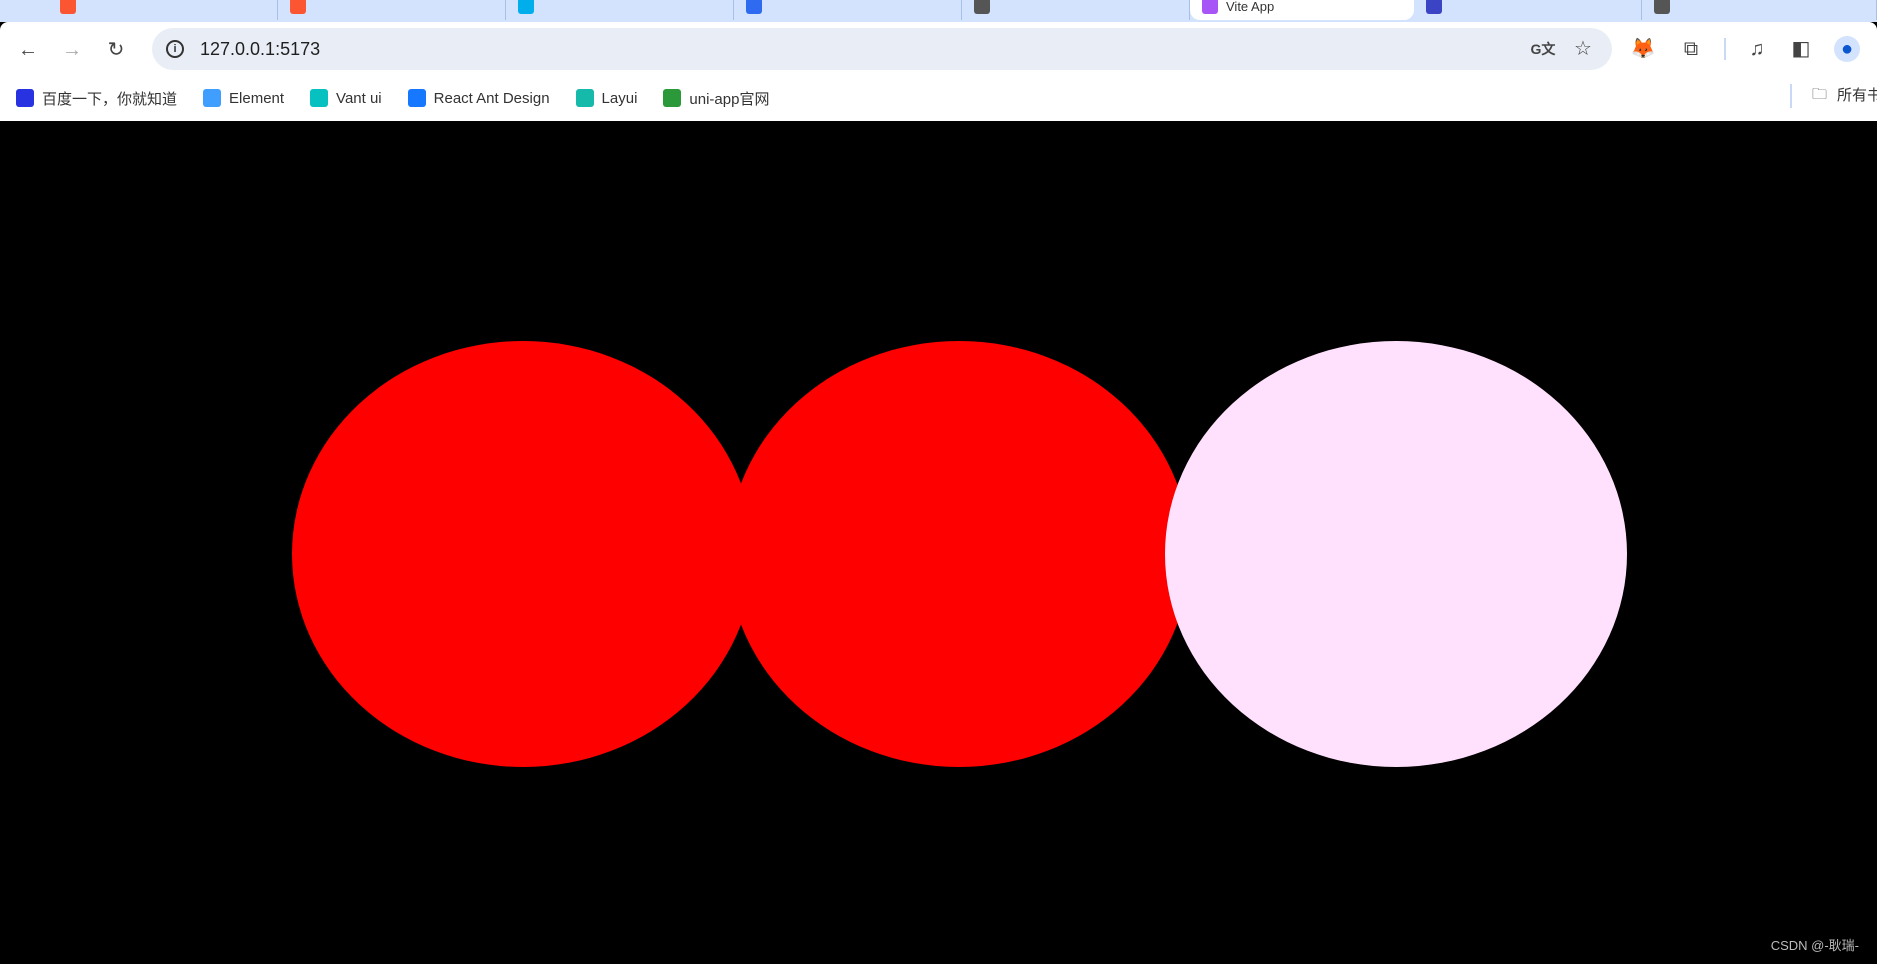 Image resolution: width=1877 pixels, height=964 pixels. I want to click on all-bookmarks-button: 🗀 所有书签, so click(1844, 96).